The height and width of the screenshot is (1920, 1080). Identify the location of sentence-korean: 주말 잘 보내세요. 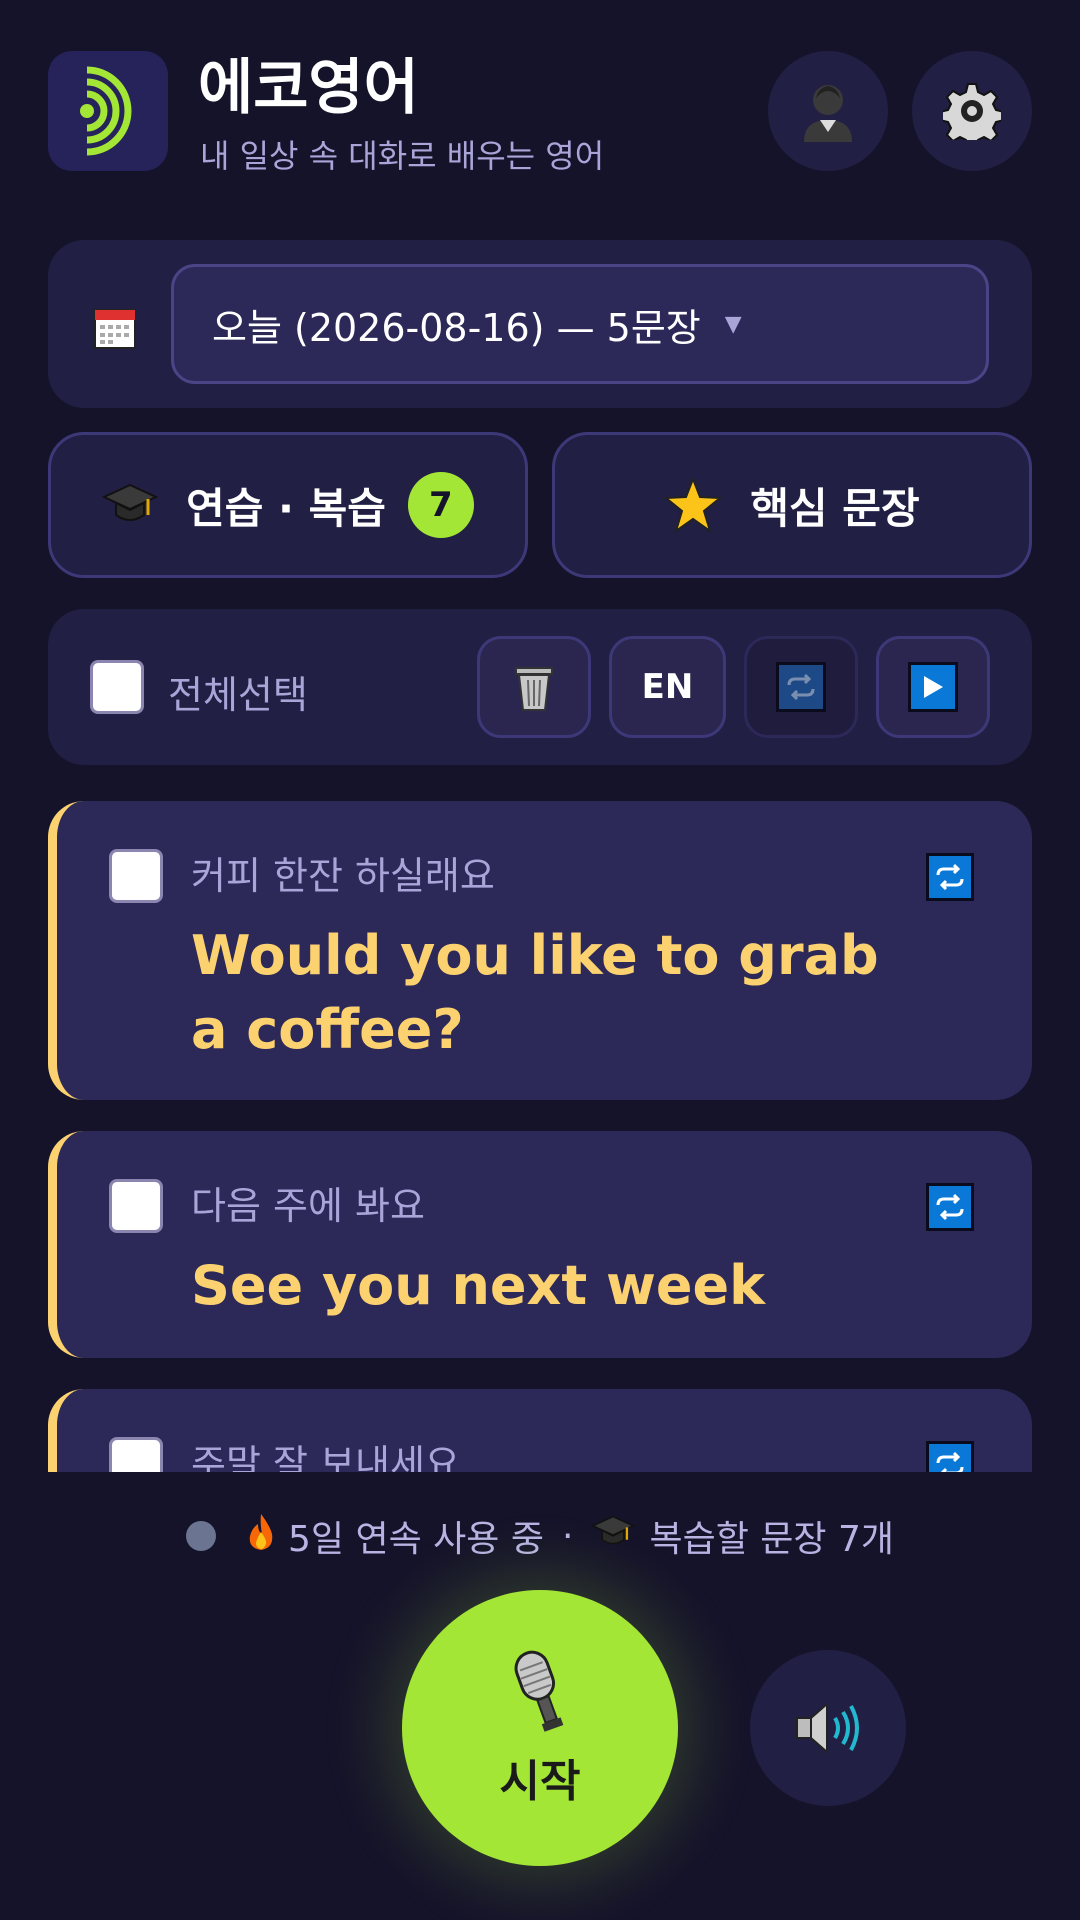
(325, 1457).